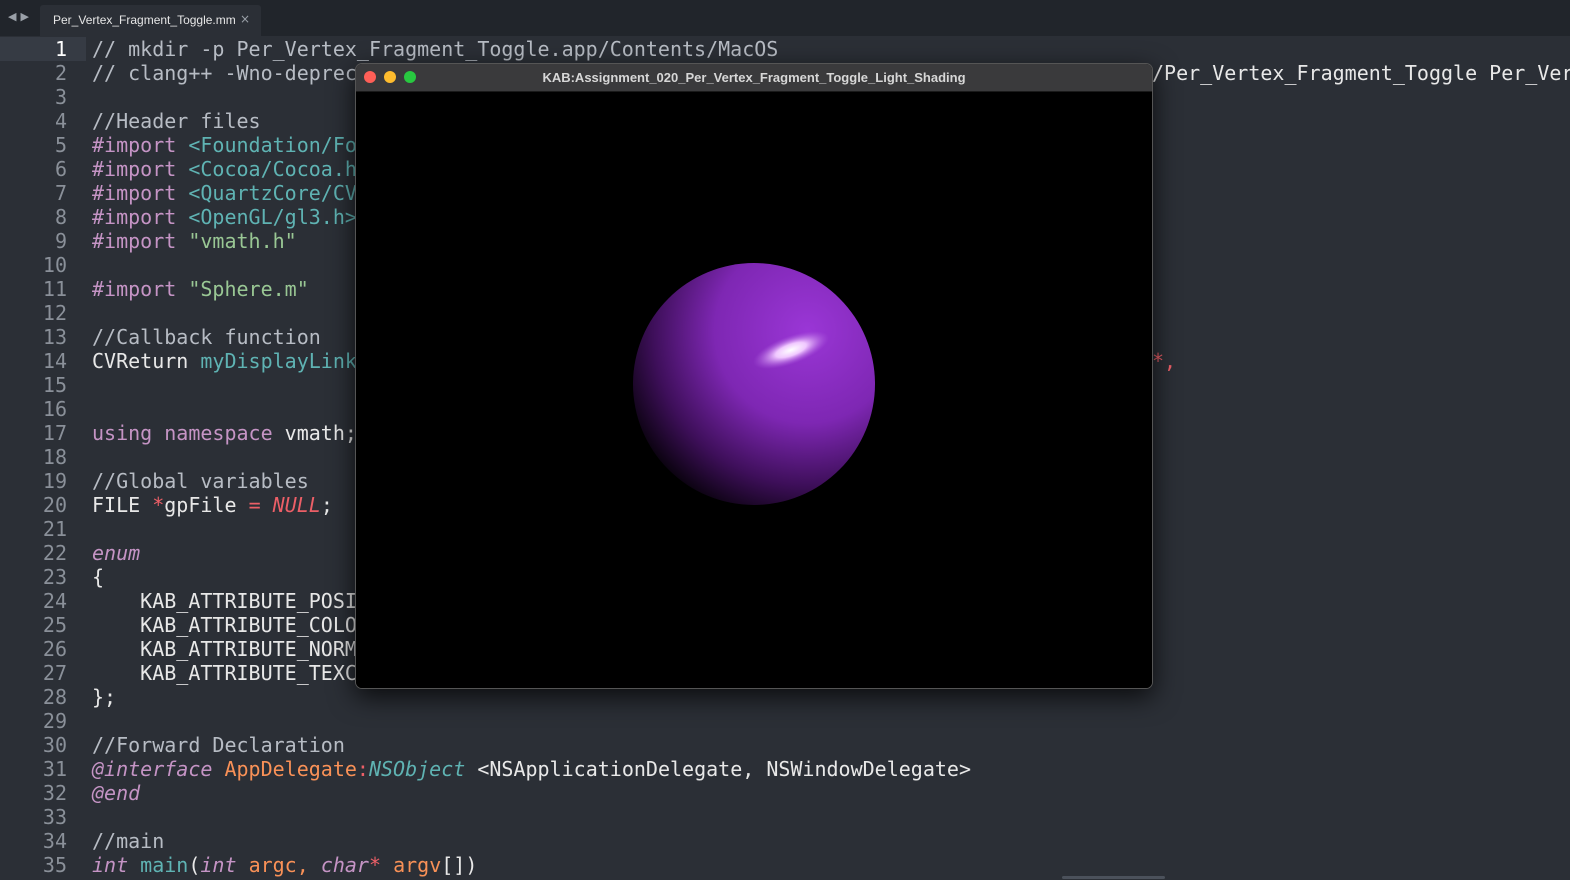 This screenshot has height=880, width=1570. What do you see at coordinates (60, 241) in the screenshot?
I see `line-number: 9` at bounding box center [60, 241].